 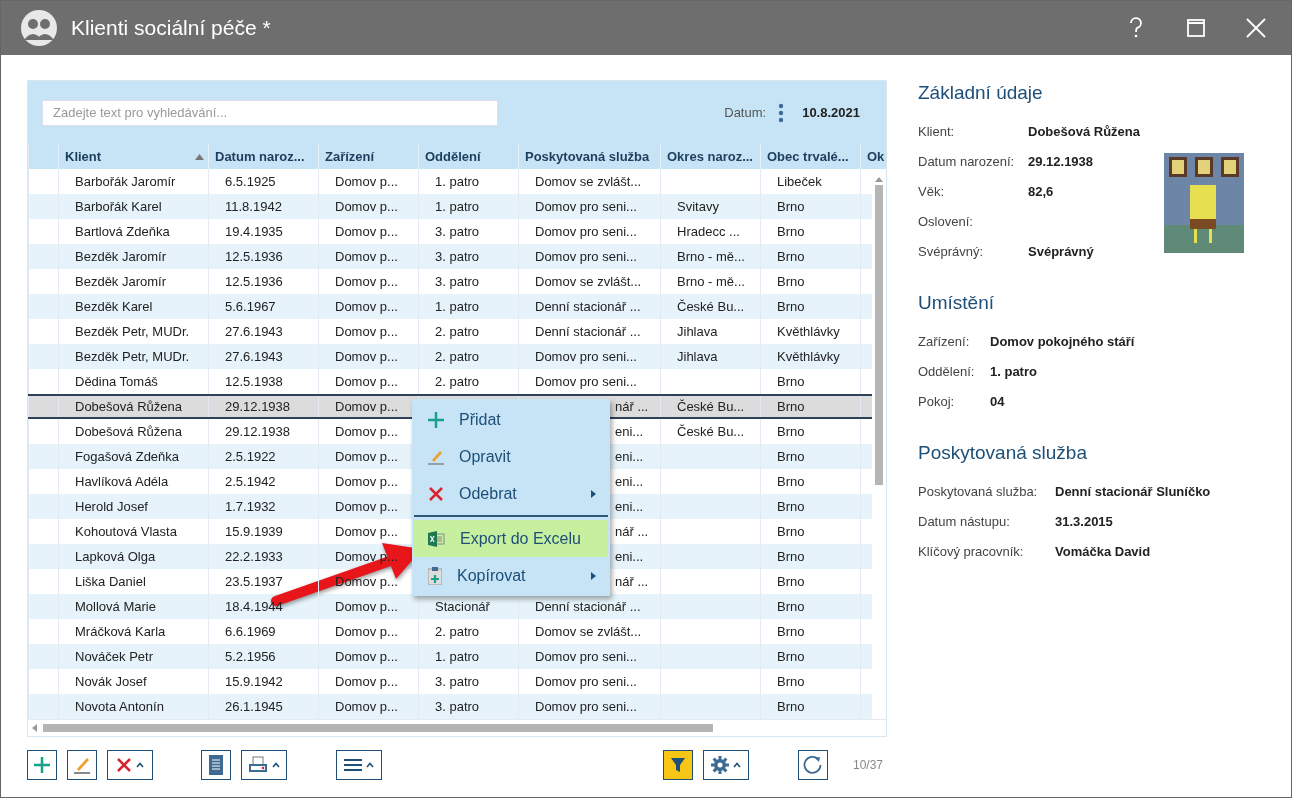 What do you see at coordinates (1041, 191) in the screenshot?
I see `field-value: 82,6` at bounding box center [1041, 191].